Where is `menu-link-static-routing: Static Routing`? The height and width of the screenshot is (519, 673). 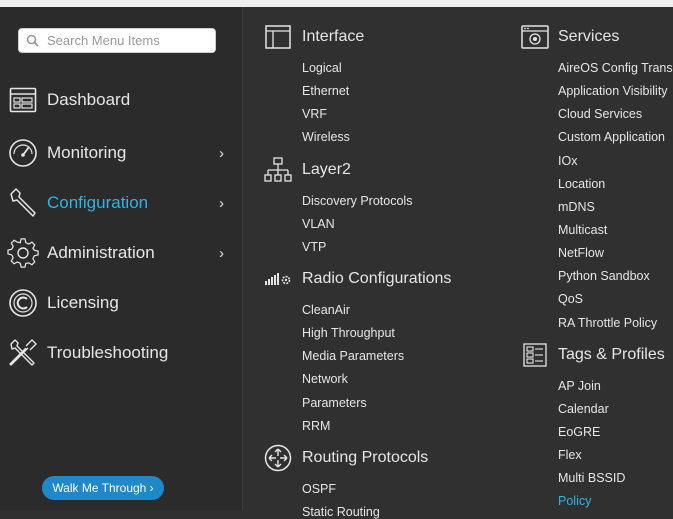 menu-link-static-routing: Static Routing is located at coordinates (341, 512).